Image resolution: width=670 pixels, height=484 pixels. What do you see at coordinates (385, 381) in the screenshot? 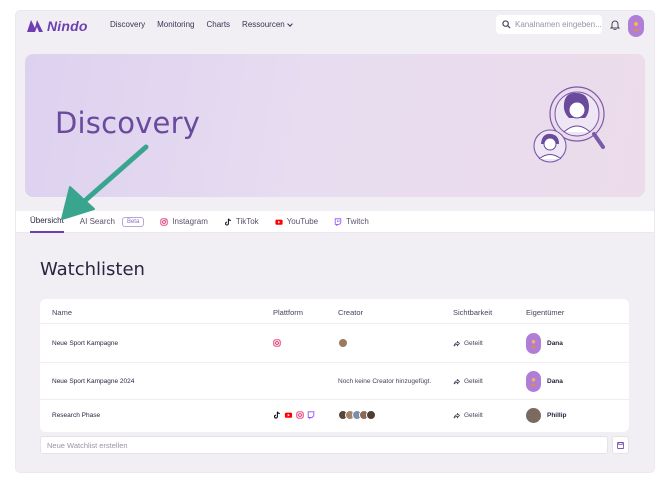
I see `no-creator-text: Noch keine Creator hinzugefügt.` at bounding box center [385, 381].